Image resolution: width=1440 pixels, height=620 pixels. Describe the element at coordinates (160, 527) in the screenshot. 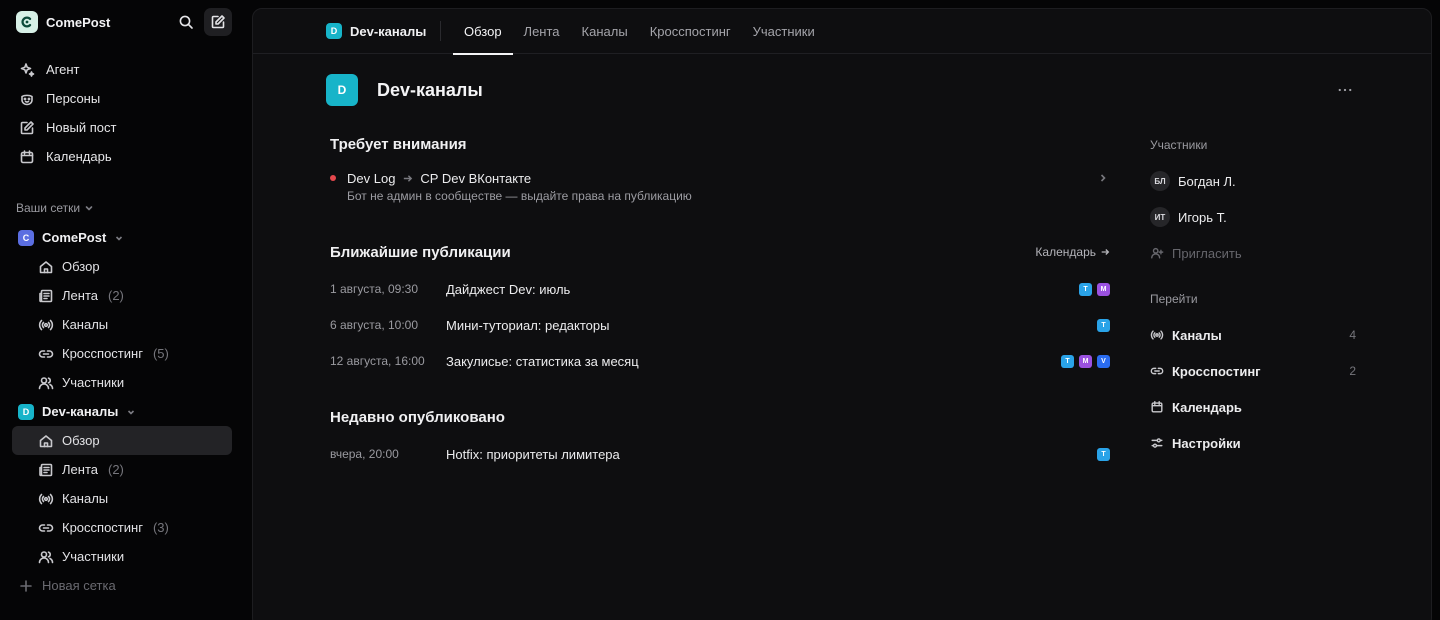

I see `sidebar-item-count: (3)` at that location.